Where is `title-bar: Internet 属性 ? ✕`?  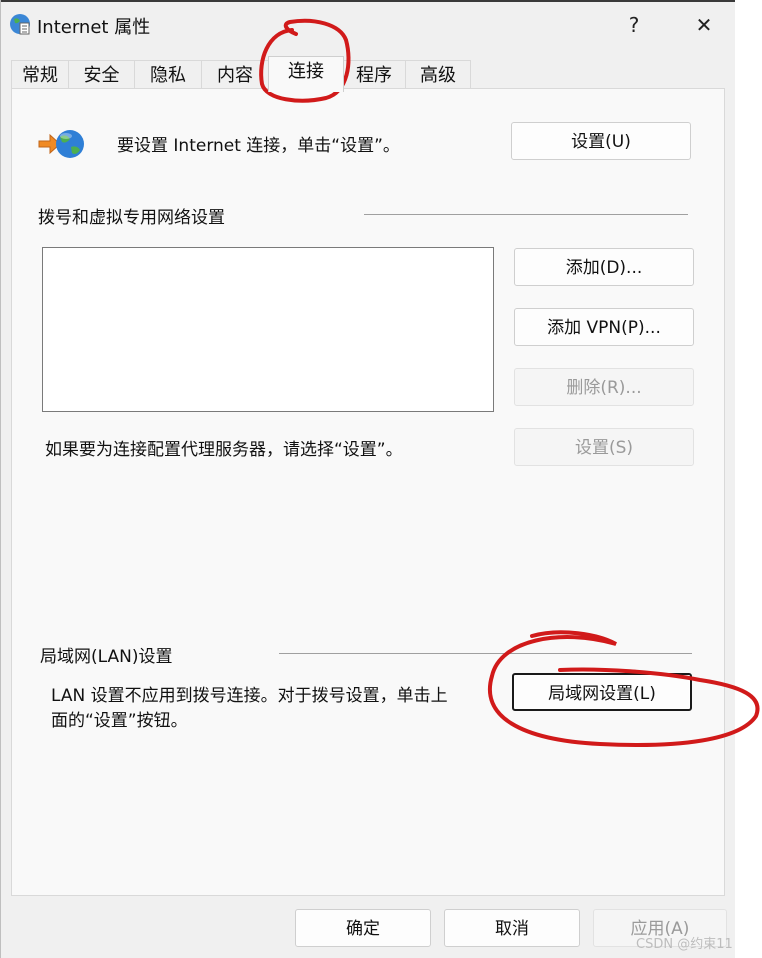
title-bar: Internet 属性 ? ✕ is located at coordinates (368, 23).